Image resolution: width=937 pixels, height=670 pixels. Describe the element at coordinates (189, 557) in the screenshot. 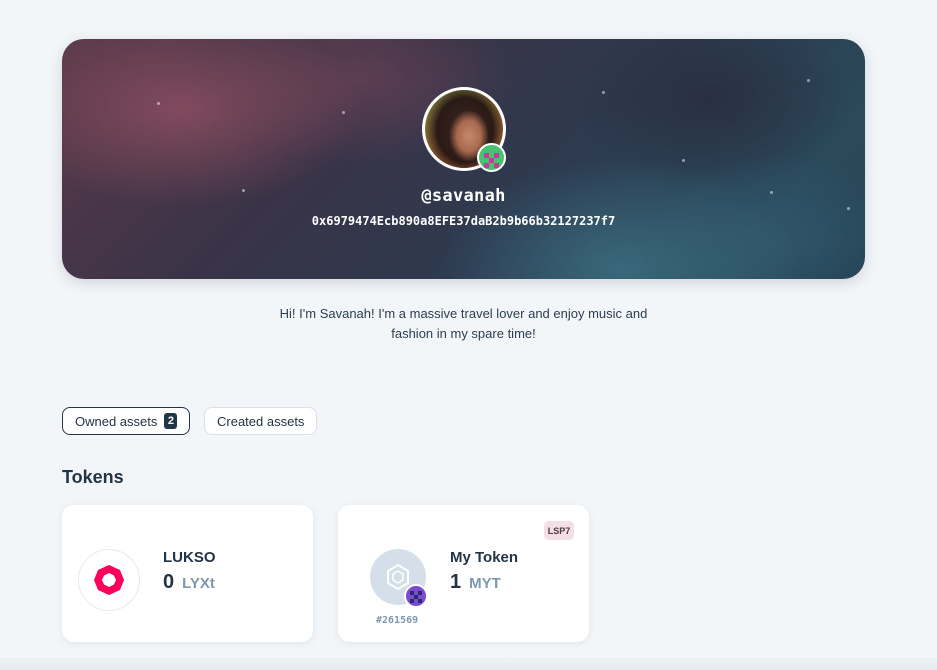

I see `token-name: LUKSO` at that location.